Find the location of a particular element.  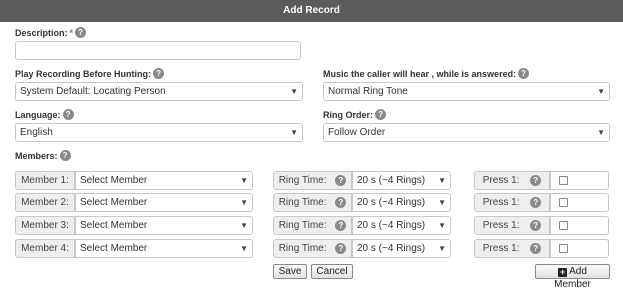

members-label-row: Members: ? is located at coordinates (43, 155).